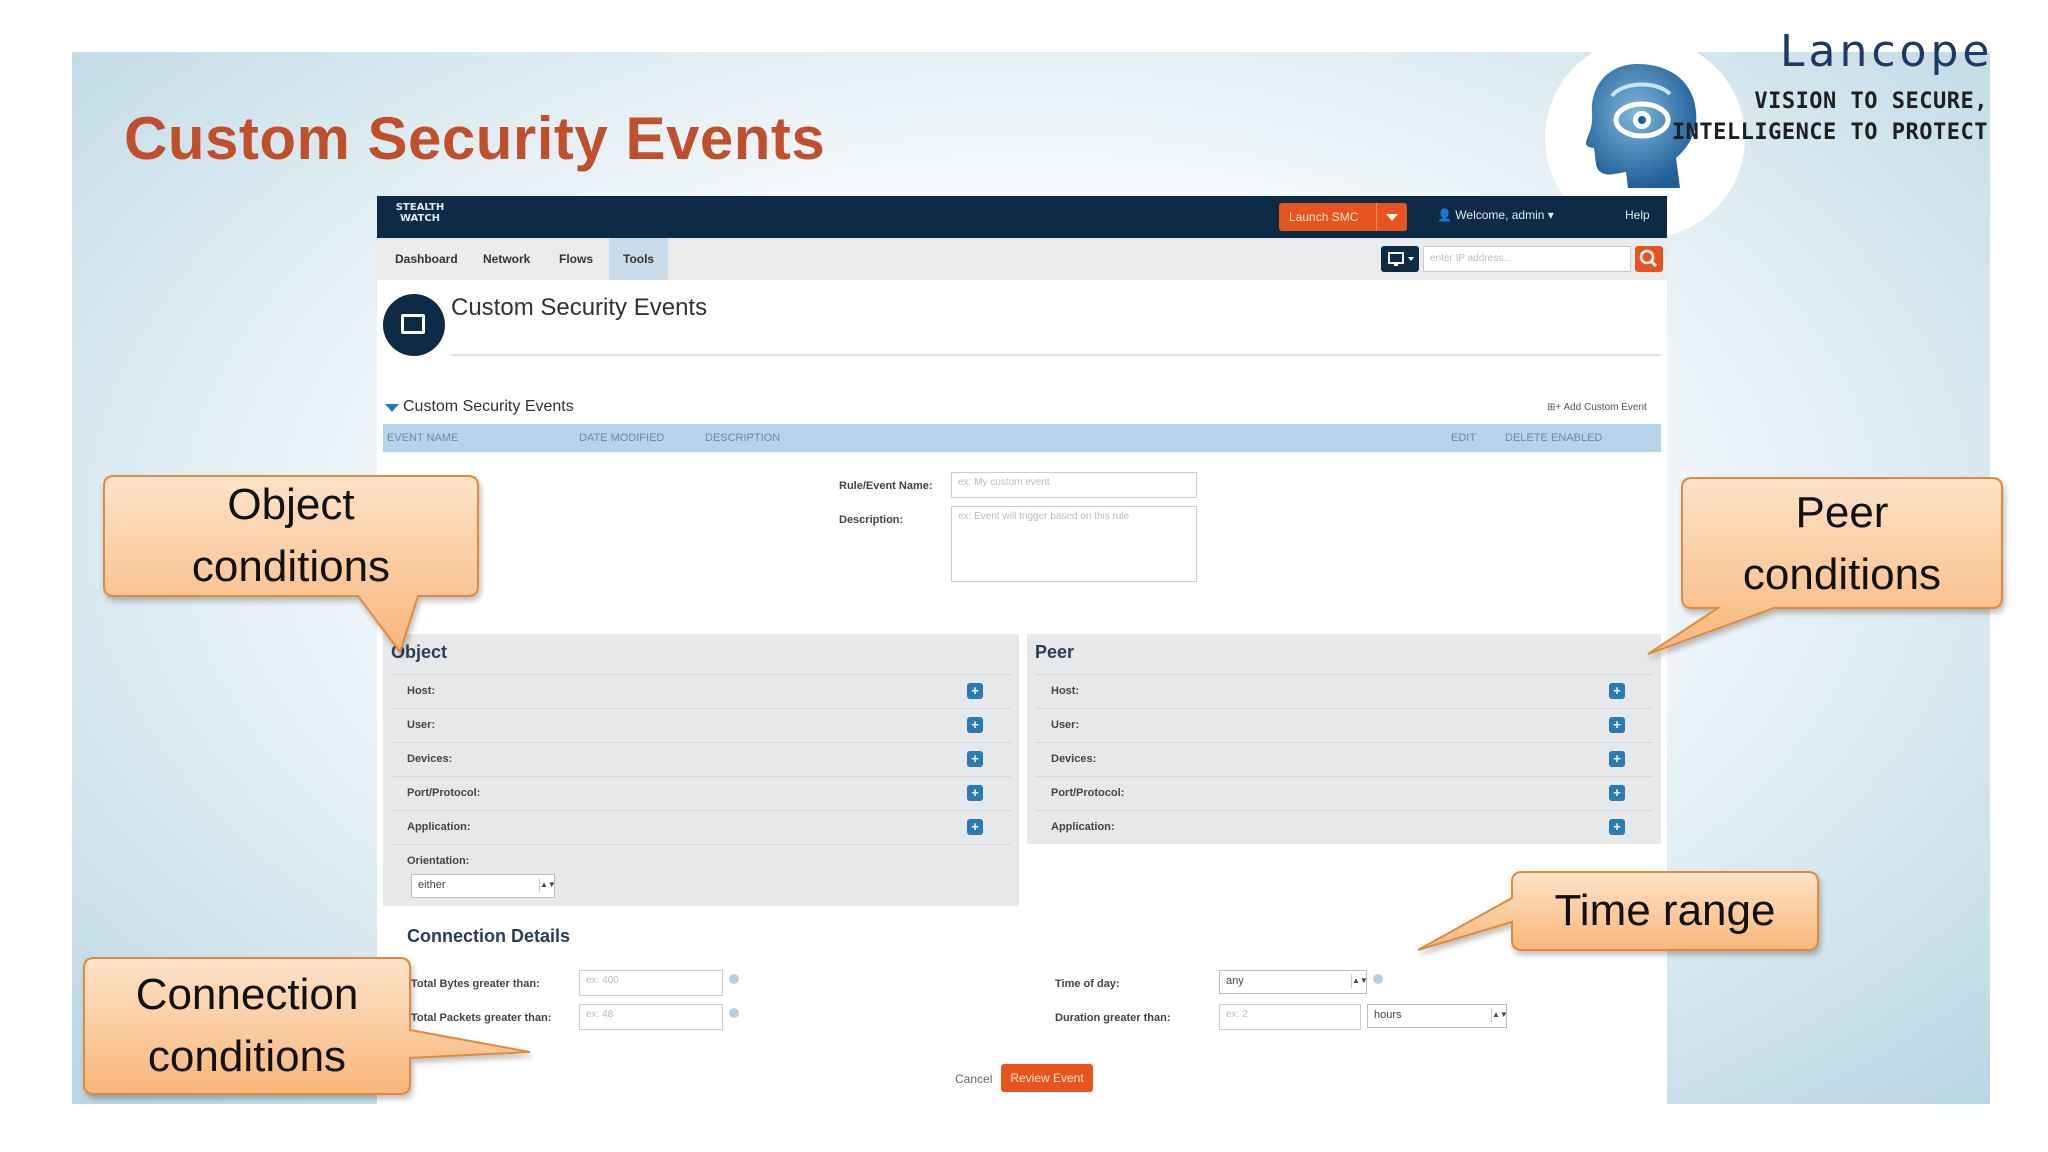 The image size is (2048, 1152). I want to click on callout-connection-line-1: Connection, so click(247, 994).